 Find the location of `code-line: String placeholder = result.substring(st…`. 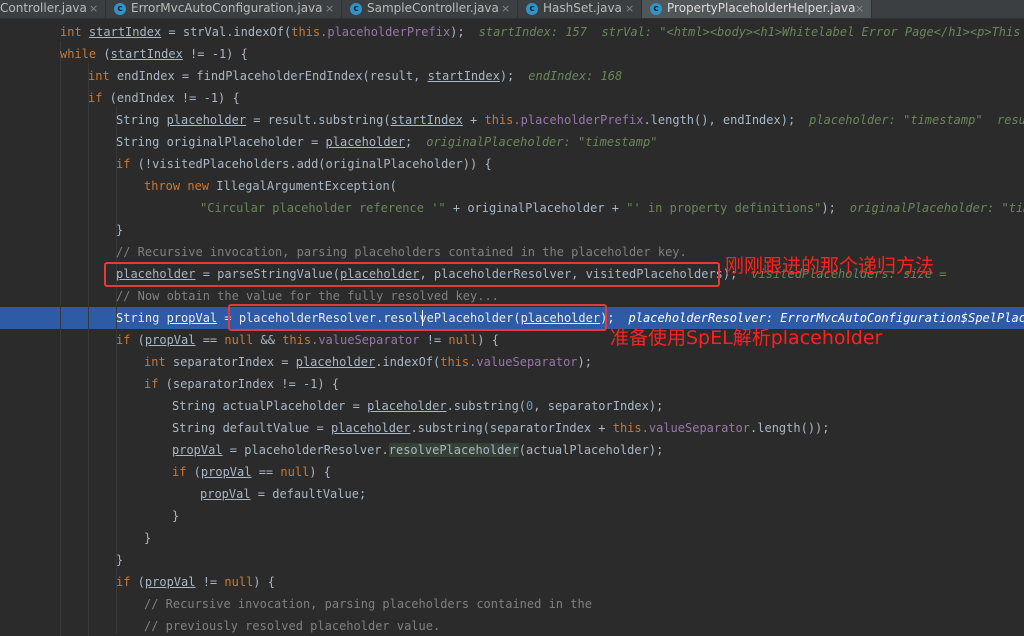

code-line: String placeholder = result.substring(st… is located at coordinates (570, 120).